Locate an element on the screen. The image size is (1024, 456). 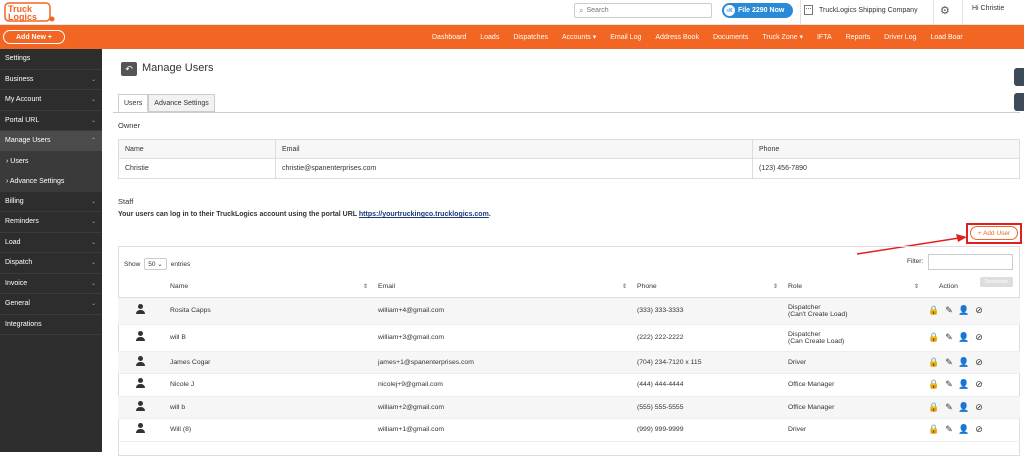
filter-input is located at coordinates (970, 262).